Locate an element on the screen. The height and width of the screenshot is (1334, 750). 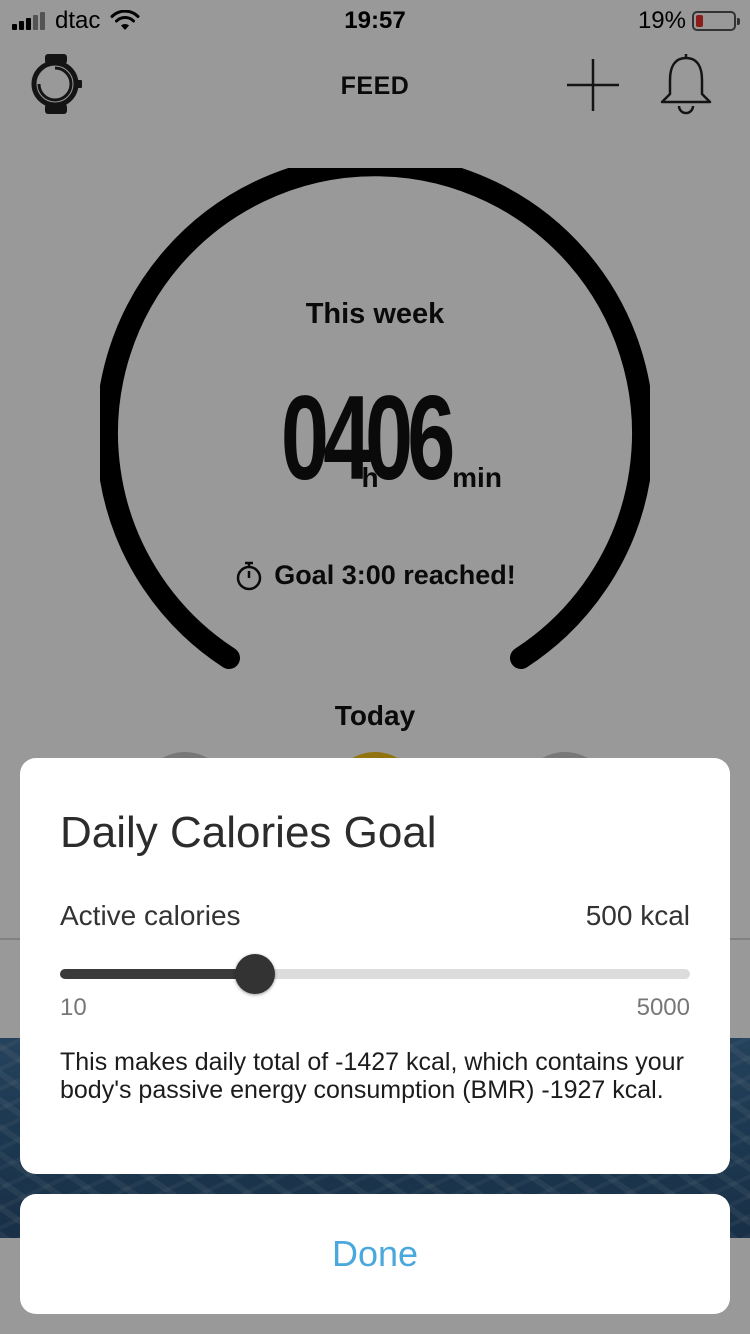
active-calories-value: 500 kcal is located at coordinates (637, 915).